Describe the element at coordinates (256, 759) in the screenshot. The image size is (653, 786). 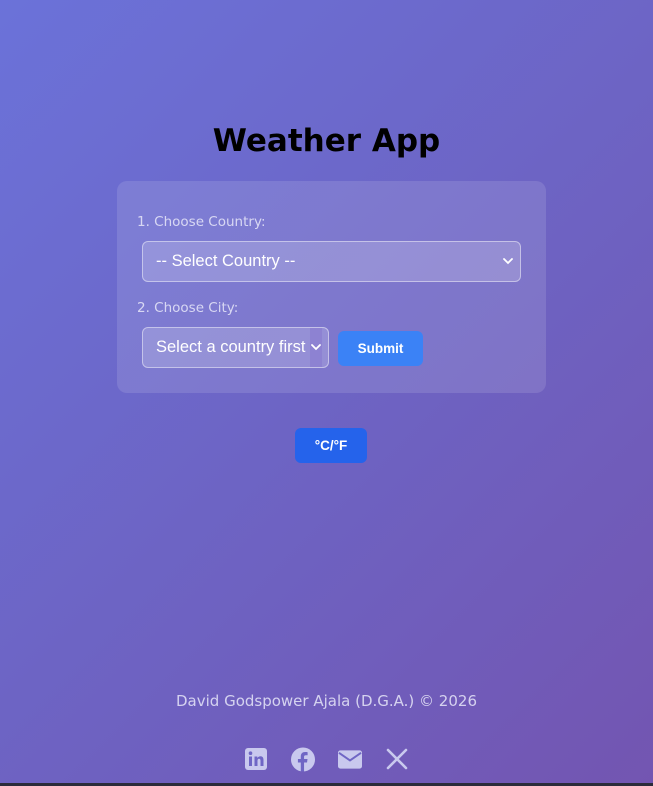
I see `linkedin-icon` at that location.